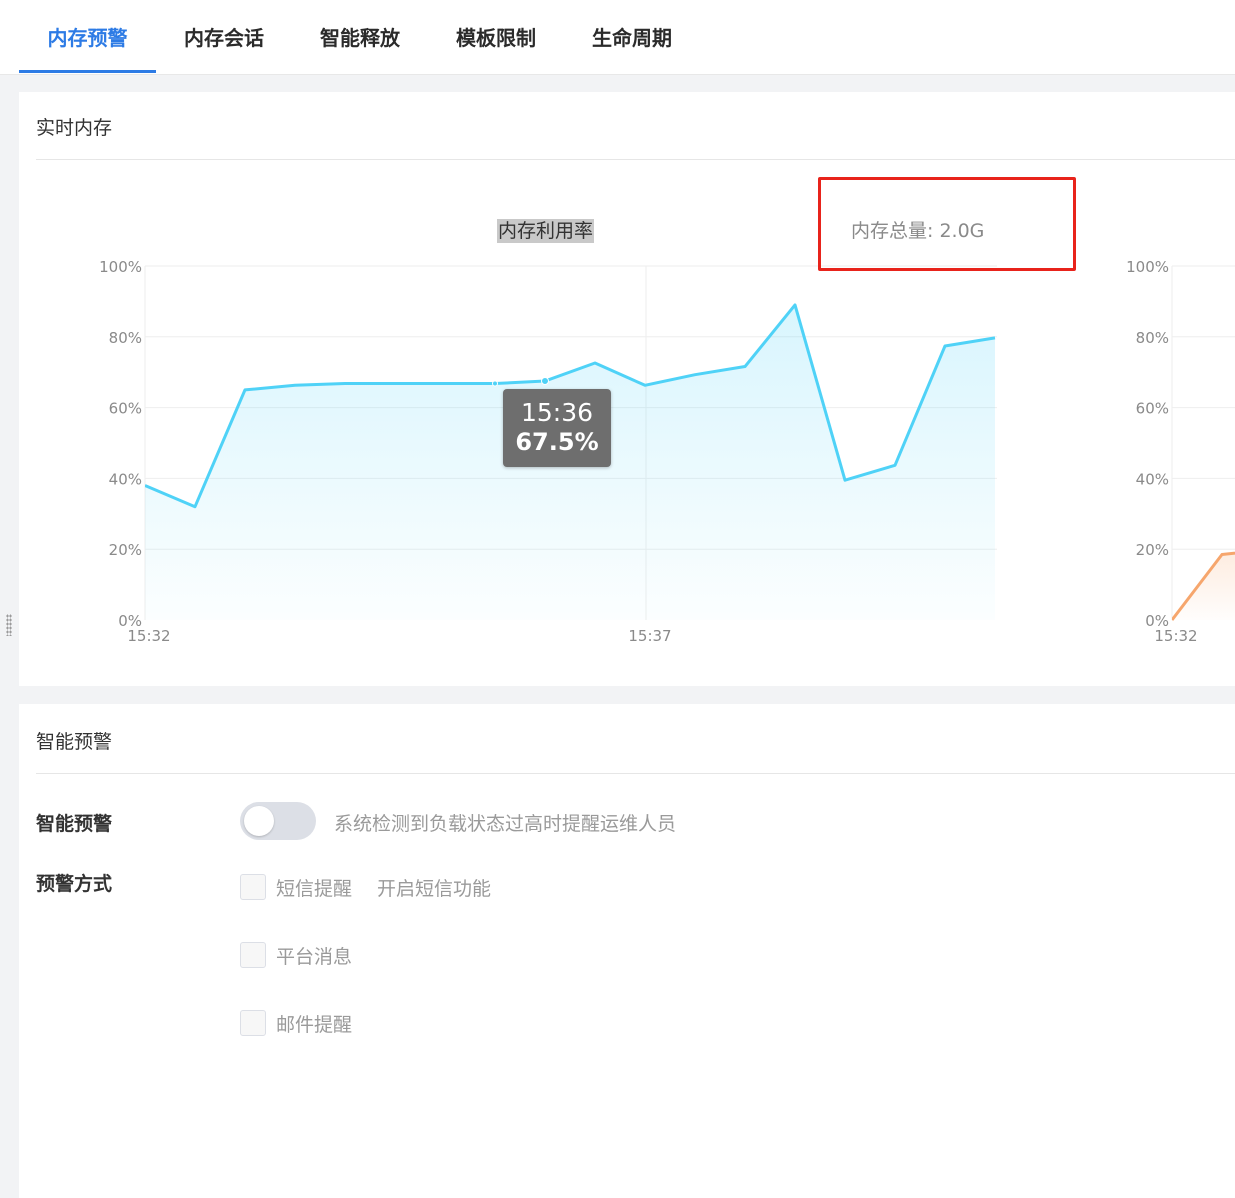  Describe the element at coordinates (360, 37) in the screenshot. I see `tab-smart-release: 智能释放` at that location.